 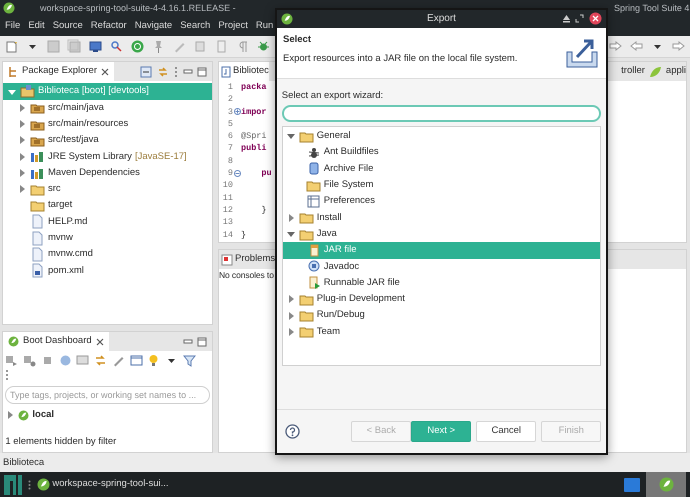 I want to click on spring-icon, so click(x=43, y=484).